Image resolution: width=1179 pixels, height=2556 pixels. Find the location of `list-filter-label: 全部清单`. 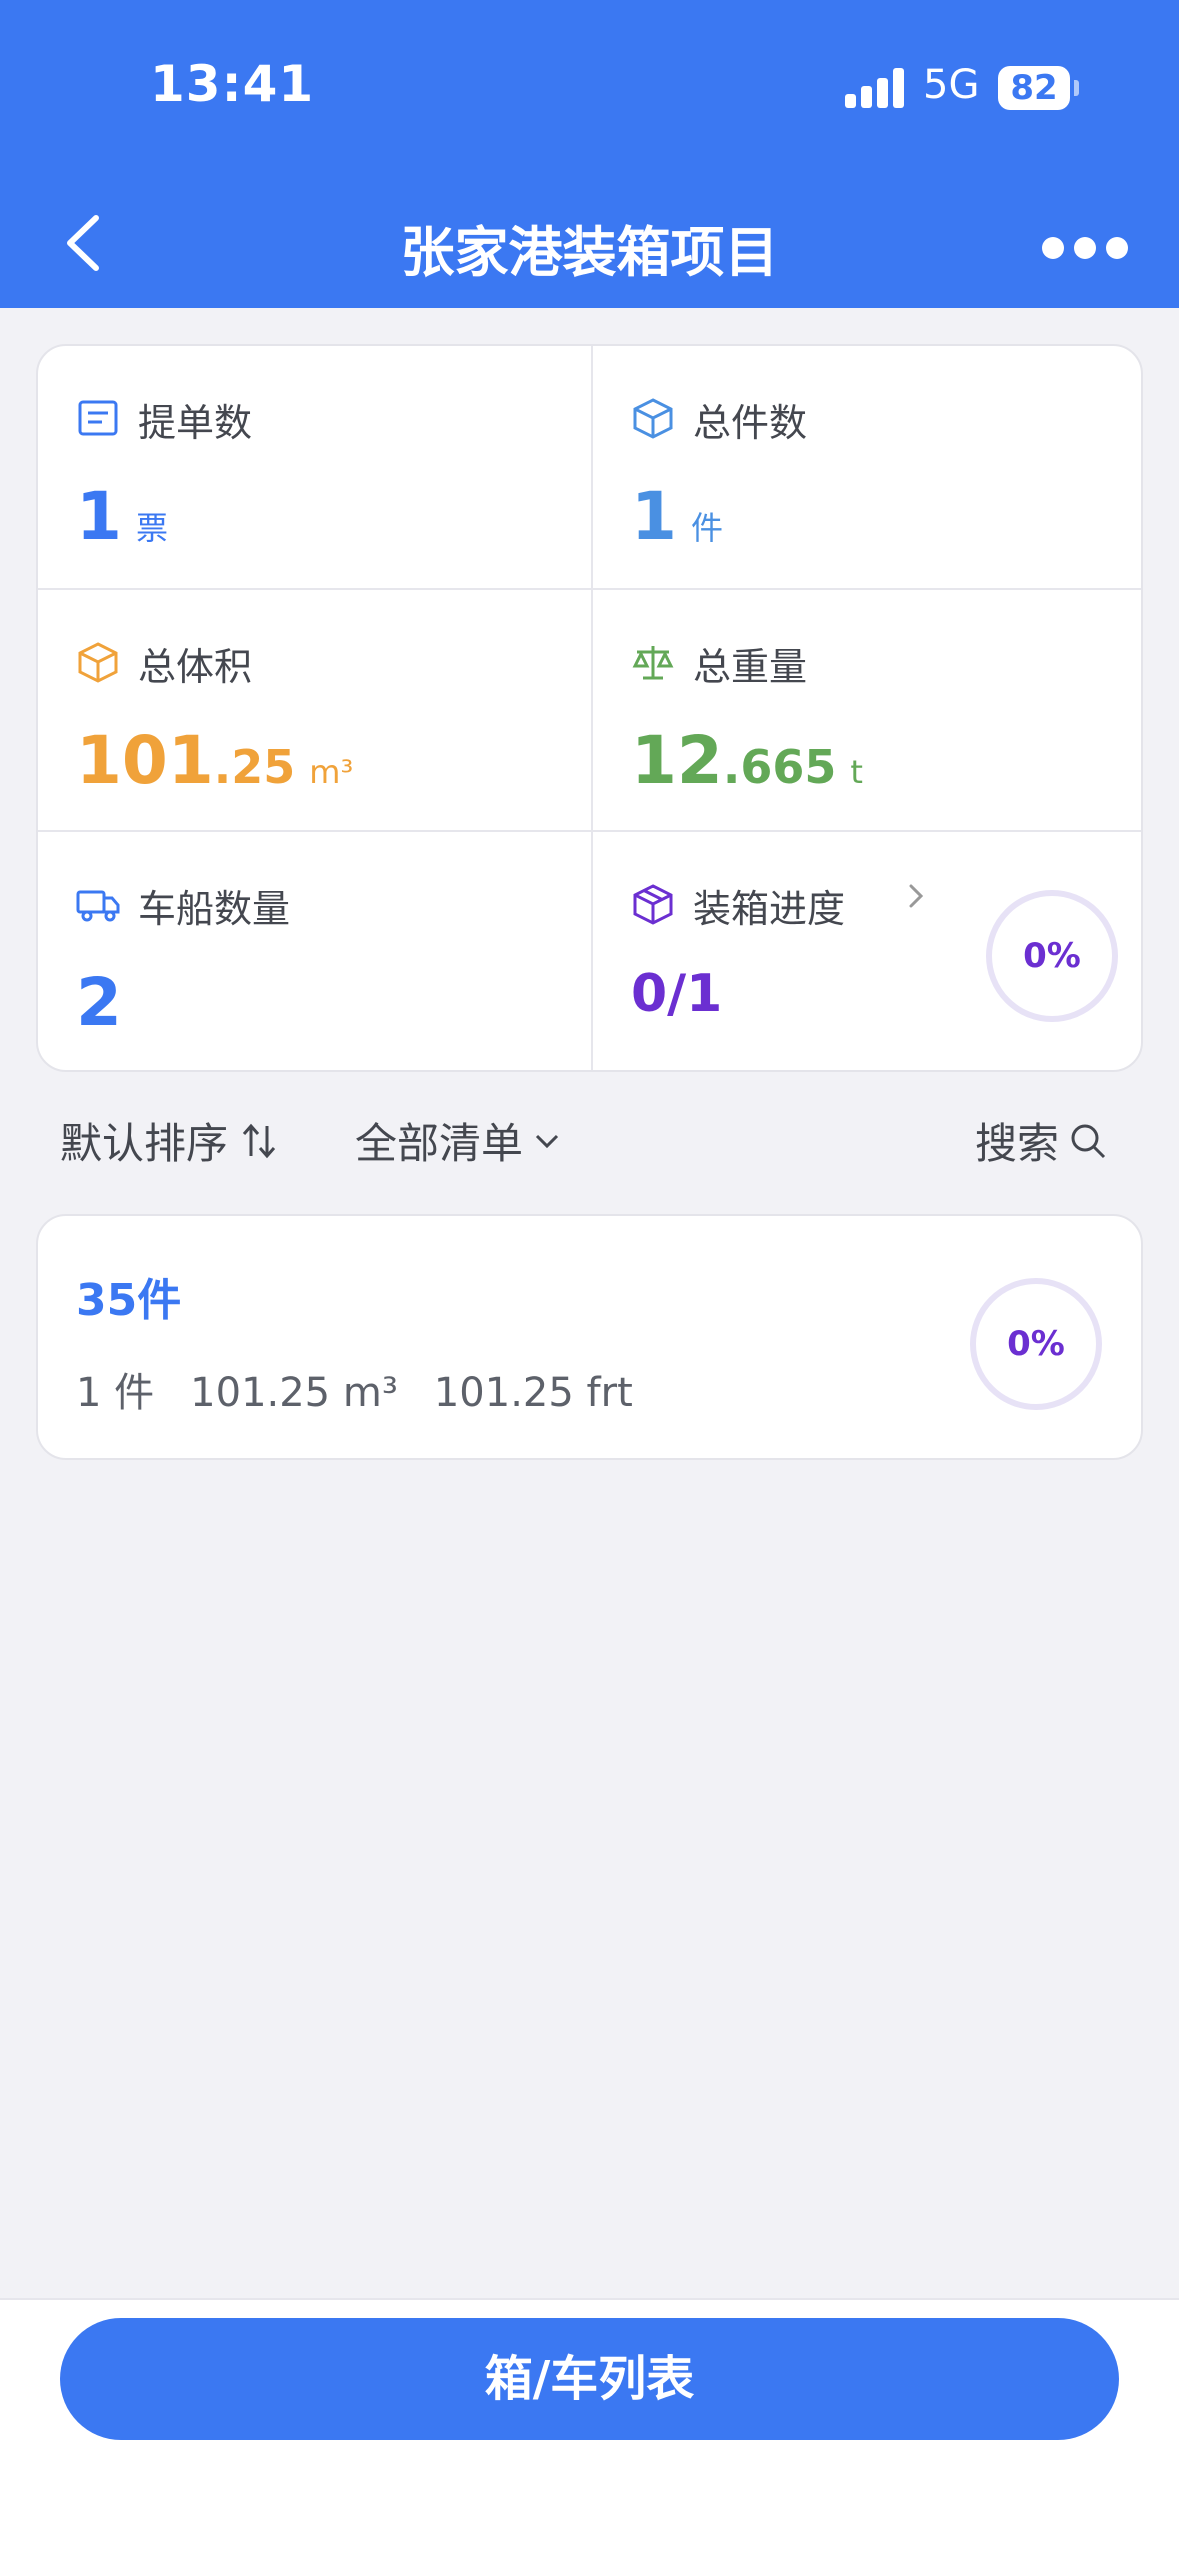

list-filter-label: 全部清单 is located at coordinates (439, 1143).